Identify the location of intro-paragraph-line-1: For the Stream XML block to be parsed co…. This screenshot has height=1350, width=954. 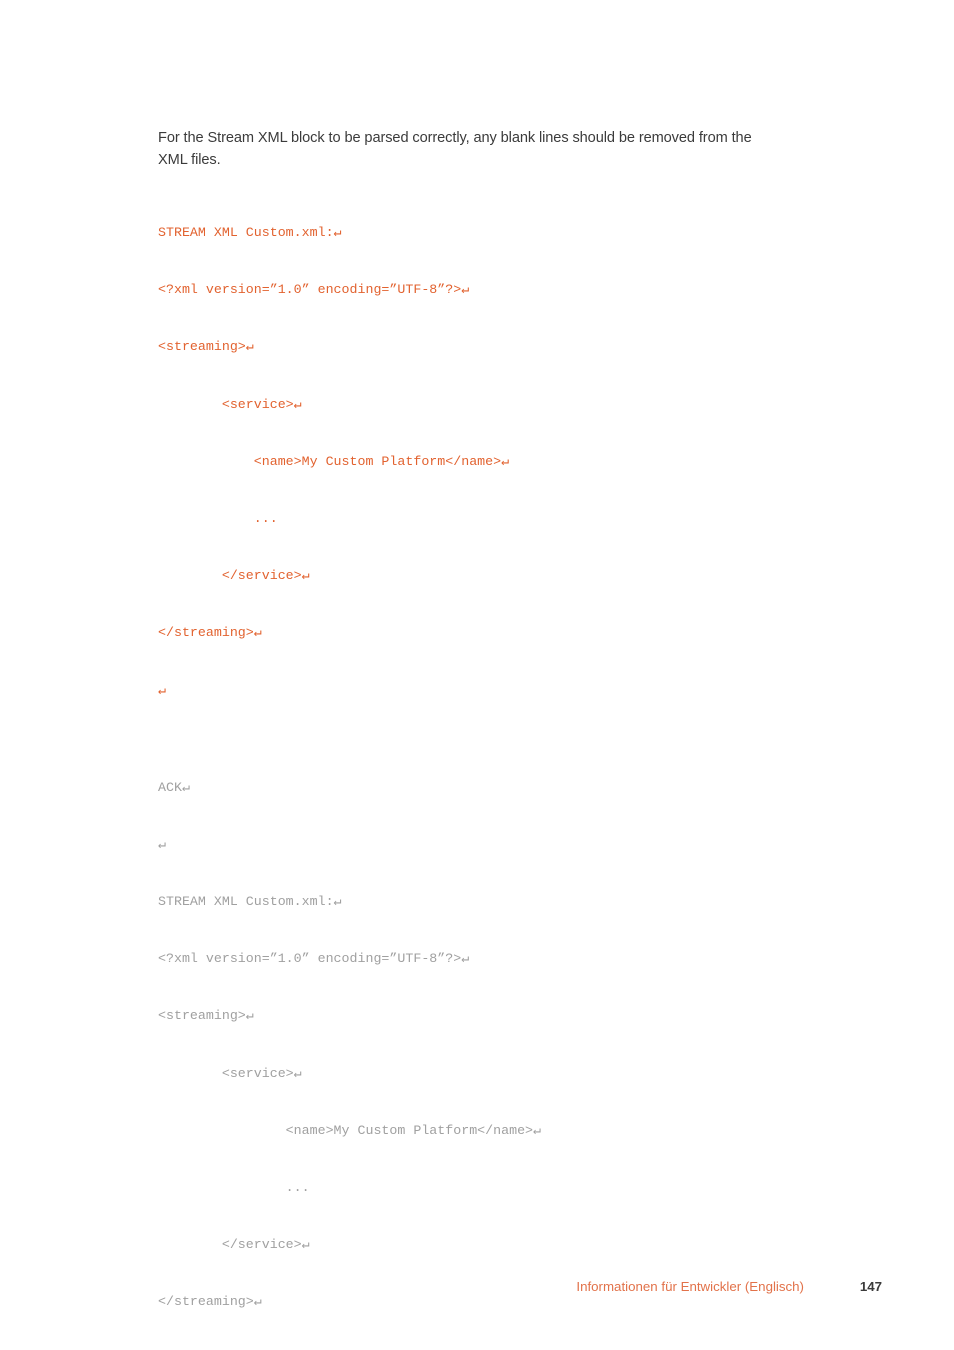
(455, 138).